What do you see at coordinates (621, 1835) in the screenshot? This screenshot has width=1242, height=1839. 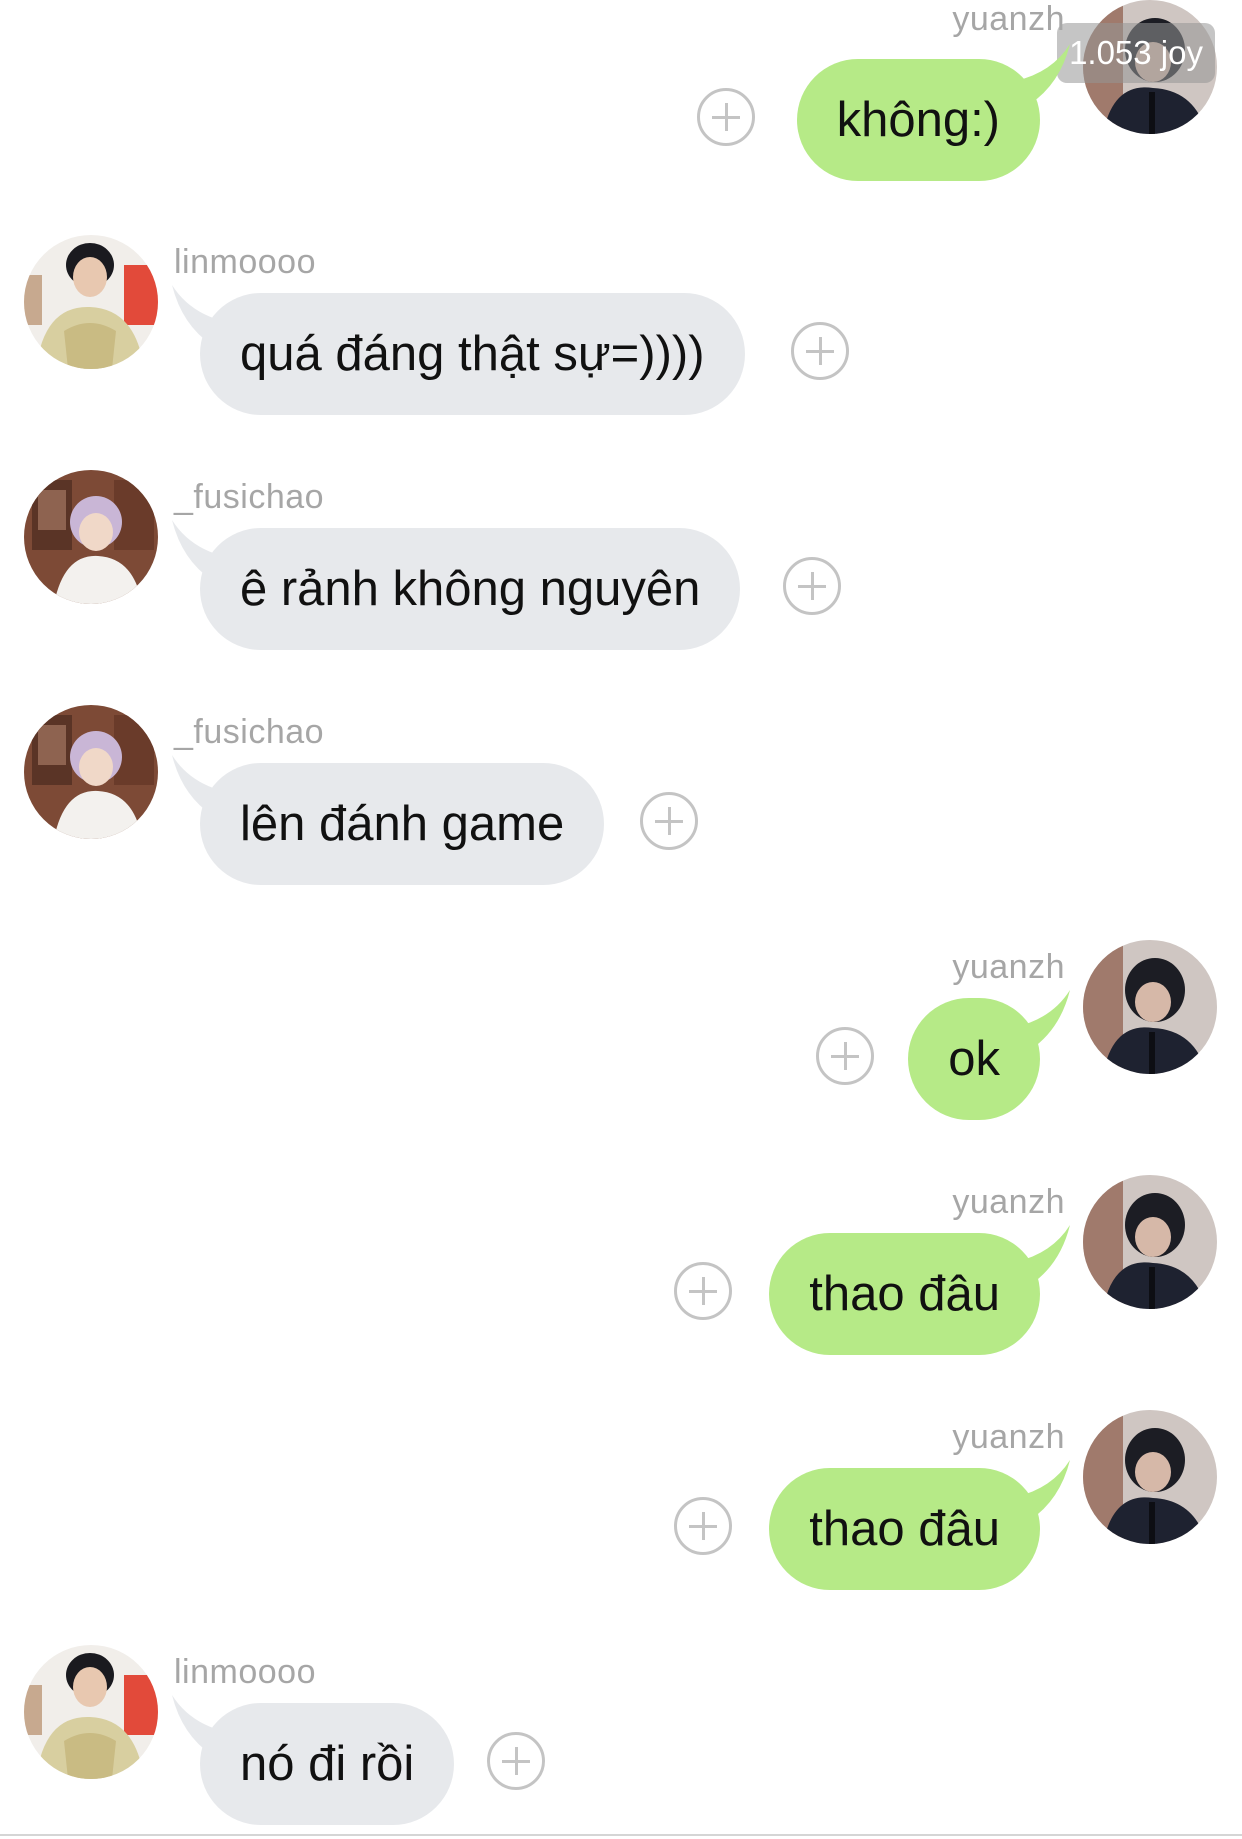 I see `divider` at bounding box center [621, 1835].